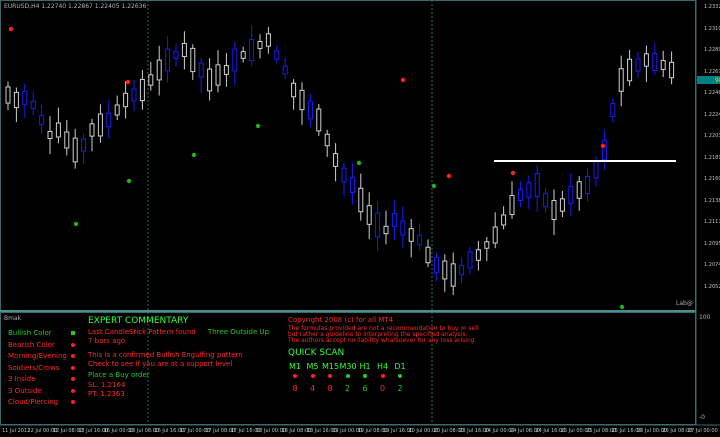 This screenshot has width=720, height=437. What do you see at coordinates (34, 367) in the screenshot?
I see `pattern-label: Soldiers/Crows` at bounding box center [34, 367].